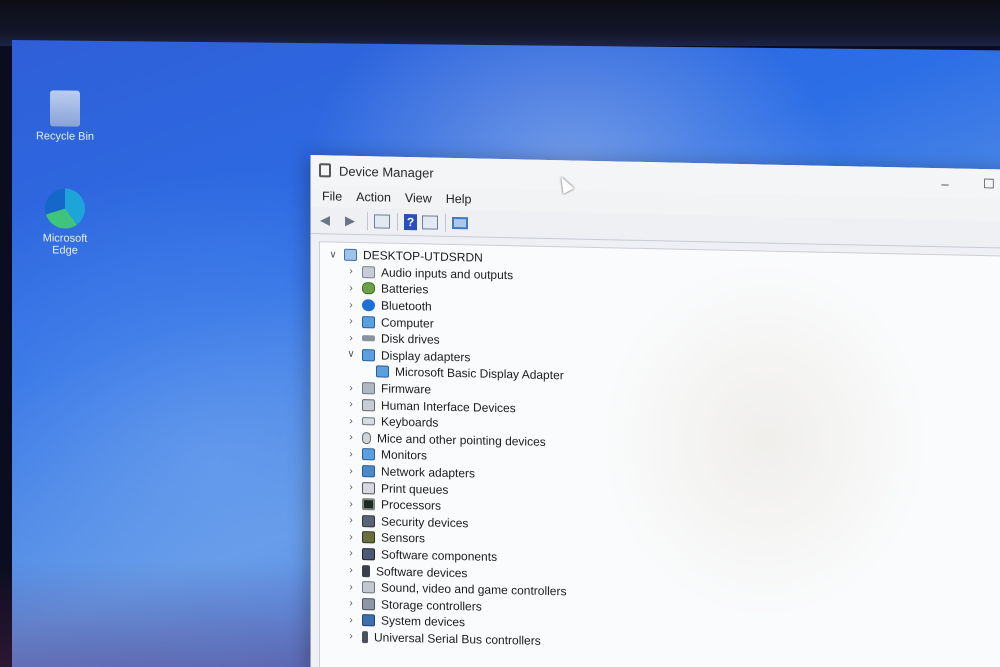 The image size is (1000, 667). I want to click on hid-icon, so click(368, 405).